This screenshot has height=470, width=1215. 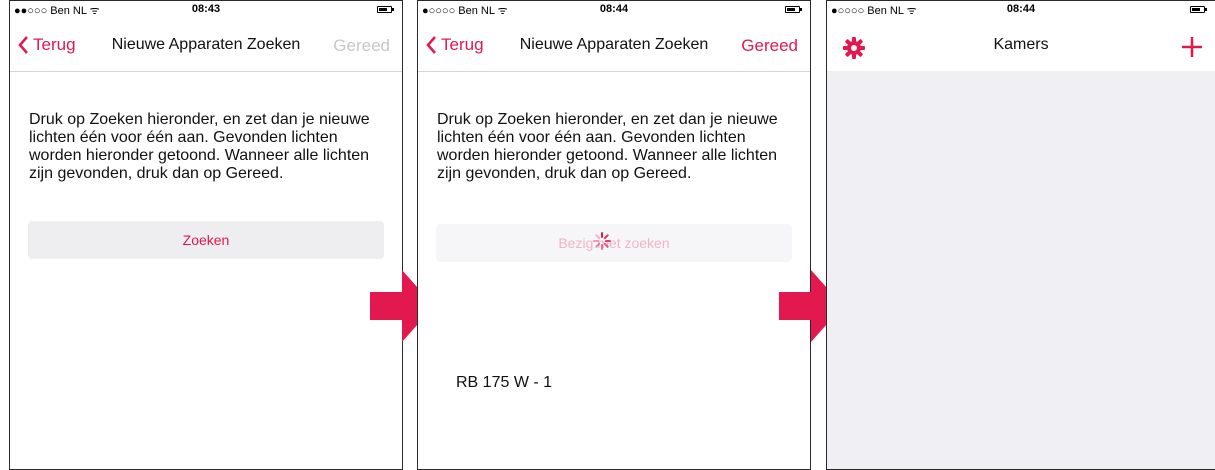 What do you see at coordinates (614, 243) in the screenshot?
I see `searching-button: Bezig met zoeken` at bounding box center [614, 243].